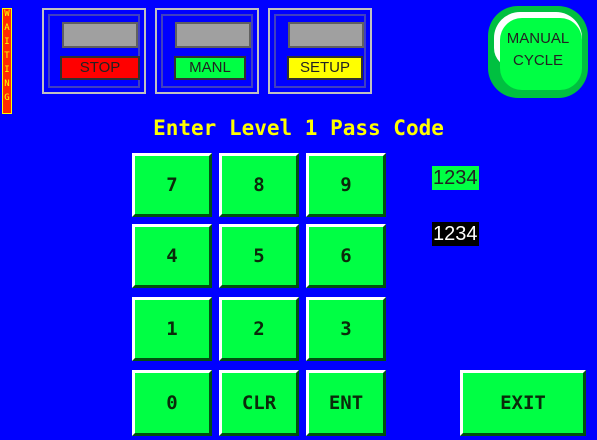 The height and width of the screenshot is (440, 597). I want to click on key-label: 1, so click(172, 329).